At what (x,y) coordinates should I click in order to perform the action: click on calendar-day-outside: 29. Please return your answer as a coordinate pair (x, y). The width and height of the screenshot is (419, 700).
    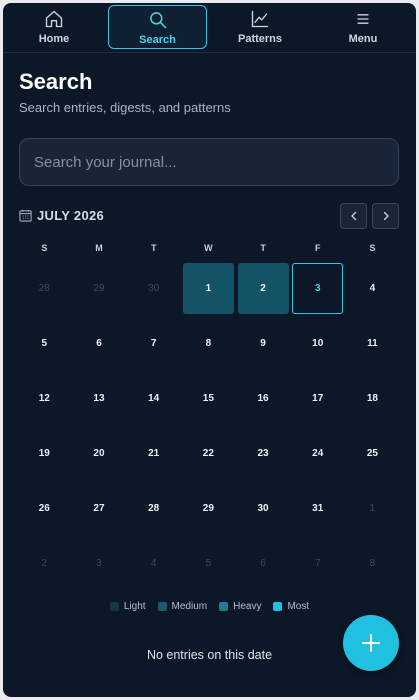
    Looking at the image, I should click on (99, 288).